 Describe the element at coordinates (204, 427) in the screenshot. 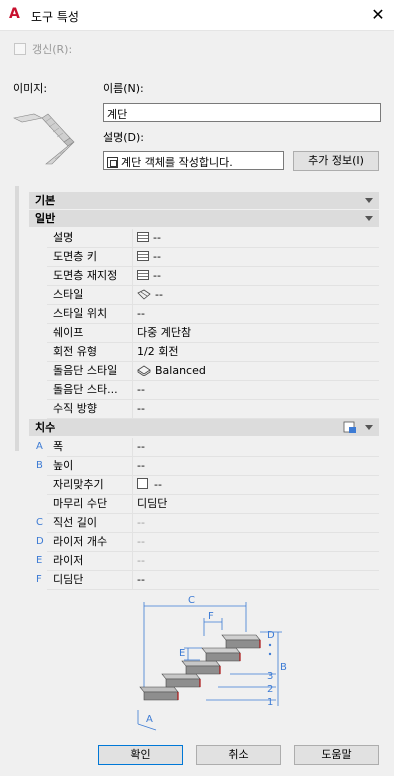

I see `section-dimensions: 치수` at that location.